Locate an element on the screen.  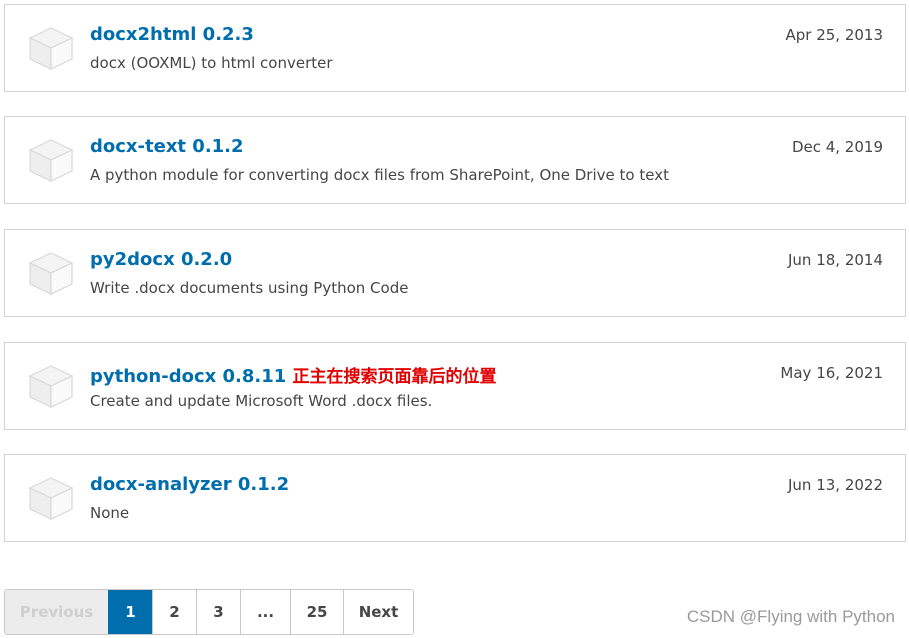
annotation-note: 正主在搜索页面靠后的位置 is located at coordinates (394, 377).